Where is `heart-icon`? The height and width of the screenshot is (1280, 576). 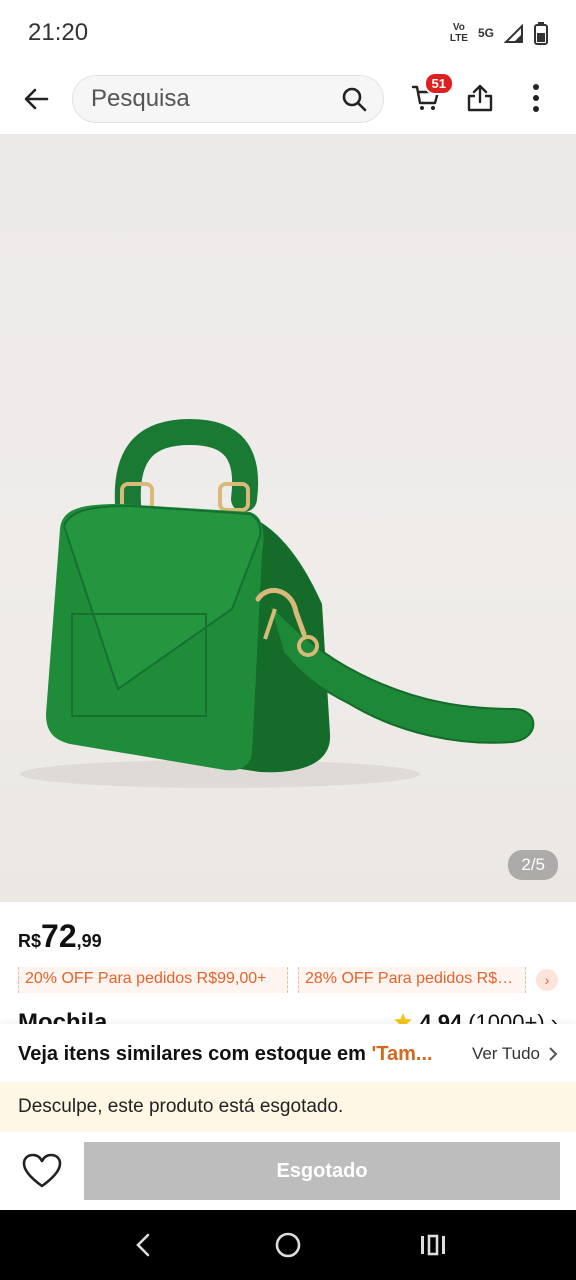 heart-icon is located at coordinates (42, 1170).